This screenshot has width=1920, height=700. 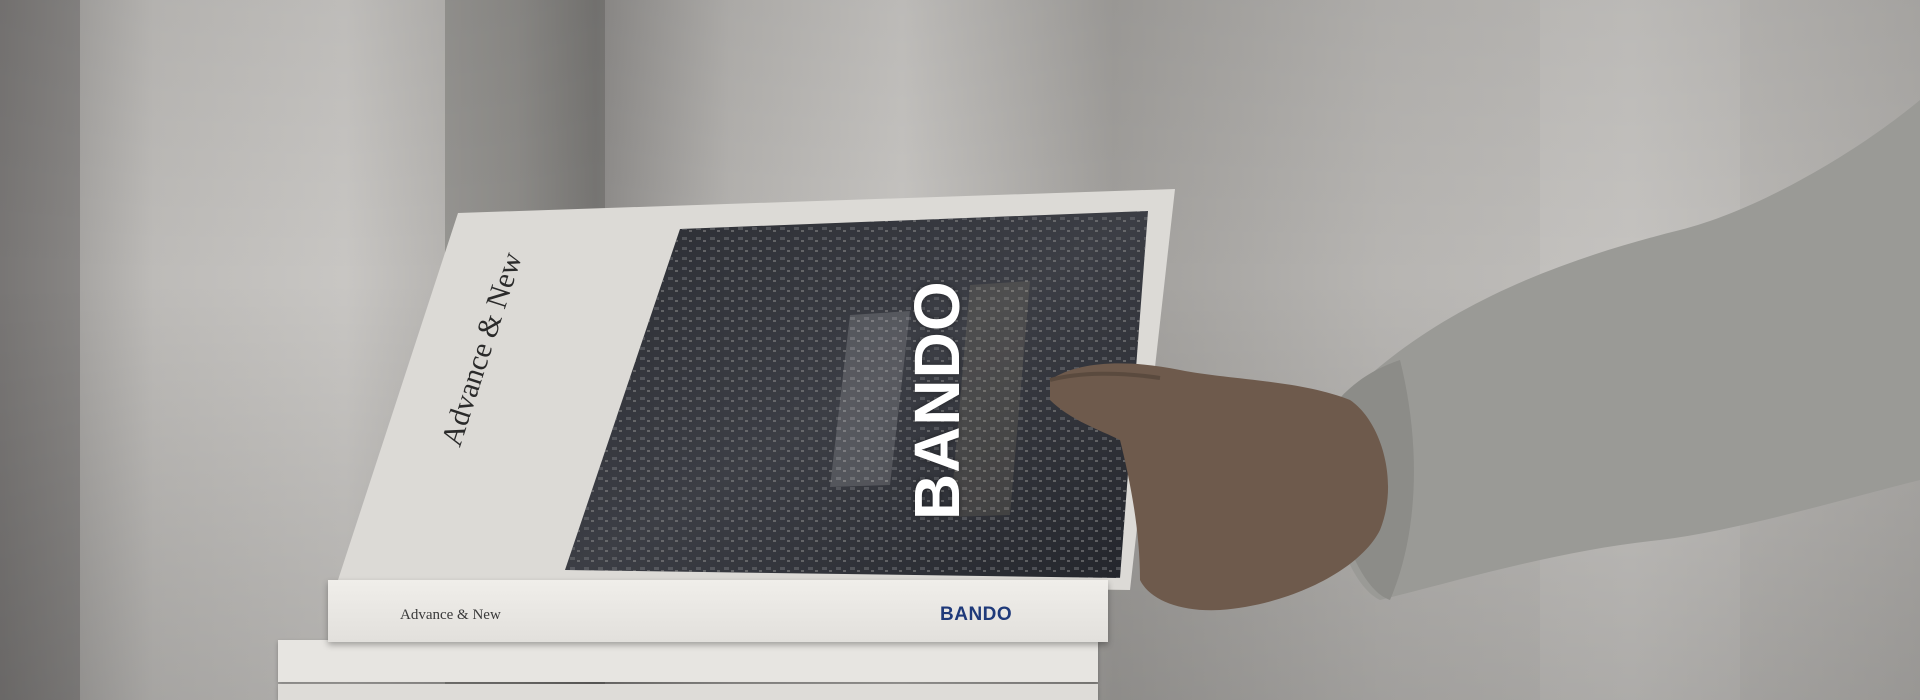 What do you see at coordinates (976, 614) in the screenshot?
I see `spine-brand: BANDO` at bounding box center [976, 614].